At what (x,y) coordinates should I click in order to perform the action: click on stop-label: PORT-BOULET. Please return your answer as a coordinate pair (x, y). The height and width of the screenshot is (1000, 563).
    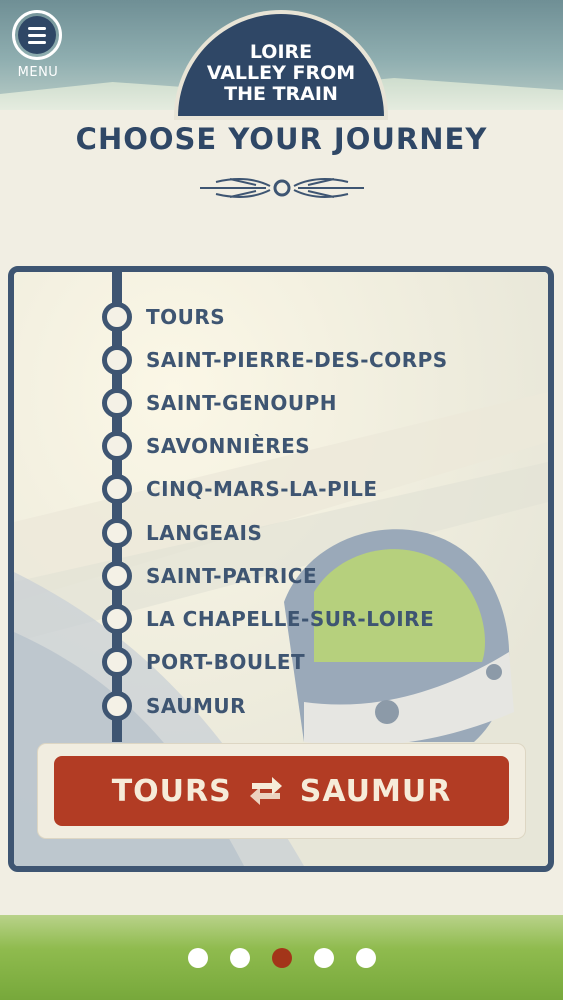
    Looking at the image, I should click on (226, 662).